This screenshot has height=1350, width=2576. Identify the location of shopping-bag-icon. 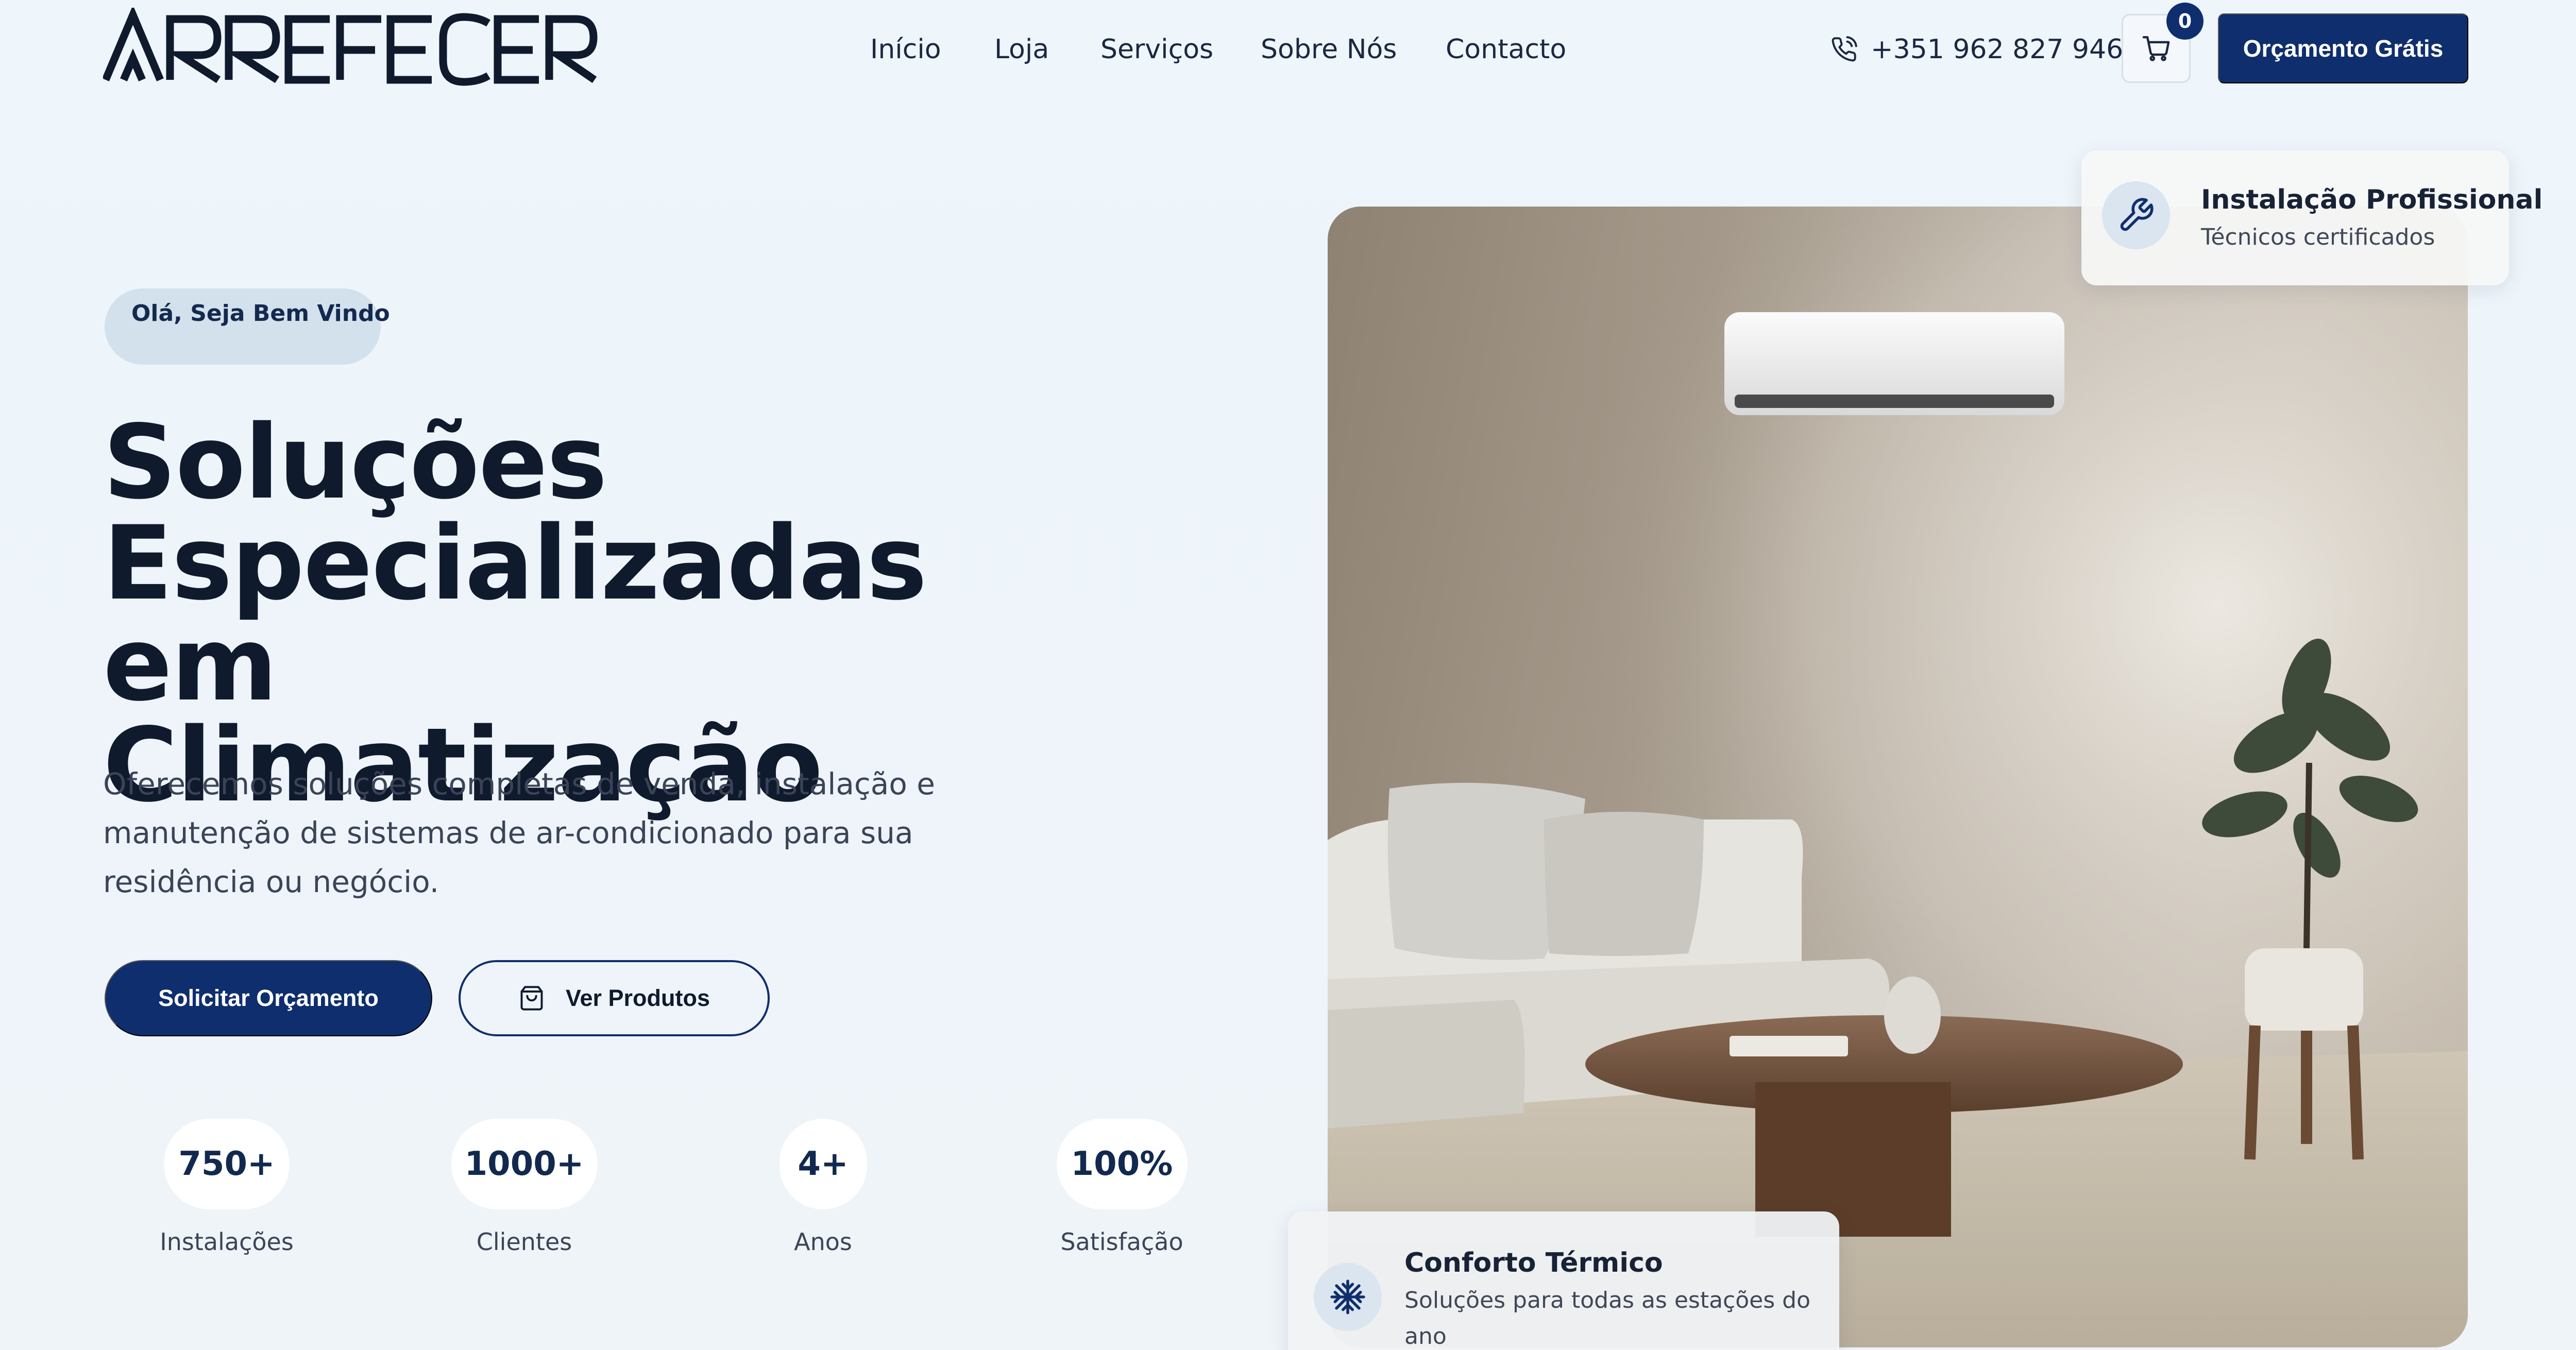
(531, 998).